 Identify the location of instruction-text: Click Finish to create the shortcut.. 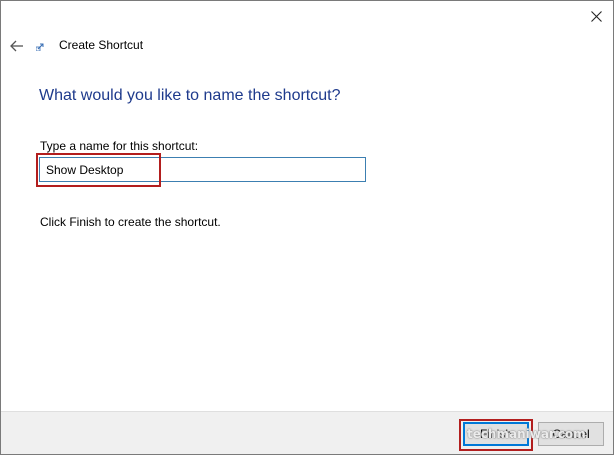
(130, 222).